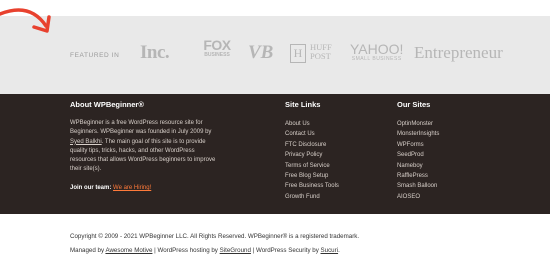 The image size is (550, 266). What do you see at coordinates (132, 188) in the screenshot?
I see `hiring-link: We are Hiring!` at bounding box center [132, 188].